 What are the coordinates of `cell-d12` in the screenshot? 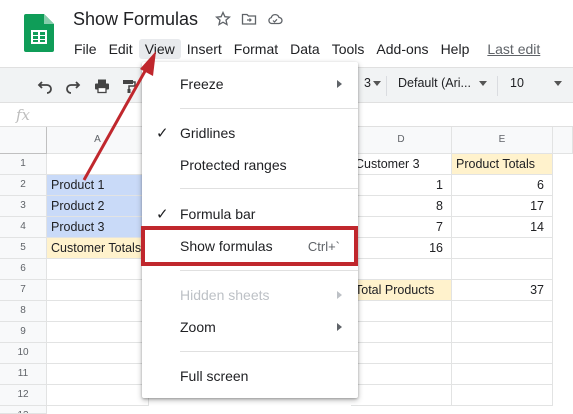 It's located at (401, 395).